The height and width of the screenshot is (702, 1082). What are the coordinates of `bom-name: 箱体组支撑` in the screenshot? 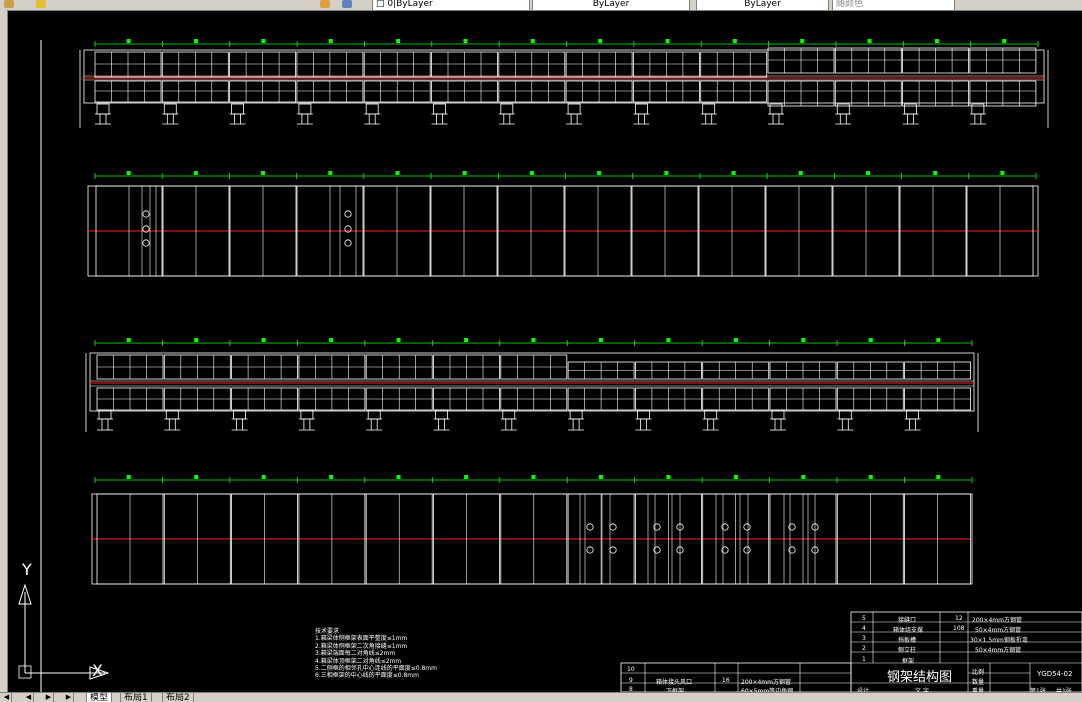 It's located at (908, 630).